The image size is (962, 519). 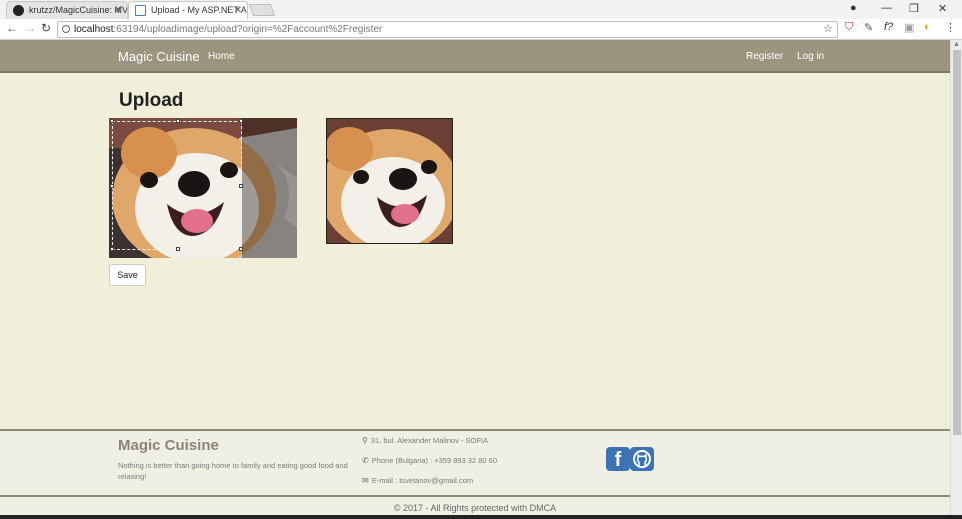 What do you see at coordinates (176, 185) in the screenshot?
I see `crop-selection-box` at bounding box center [176, 185].